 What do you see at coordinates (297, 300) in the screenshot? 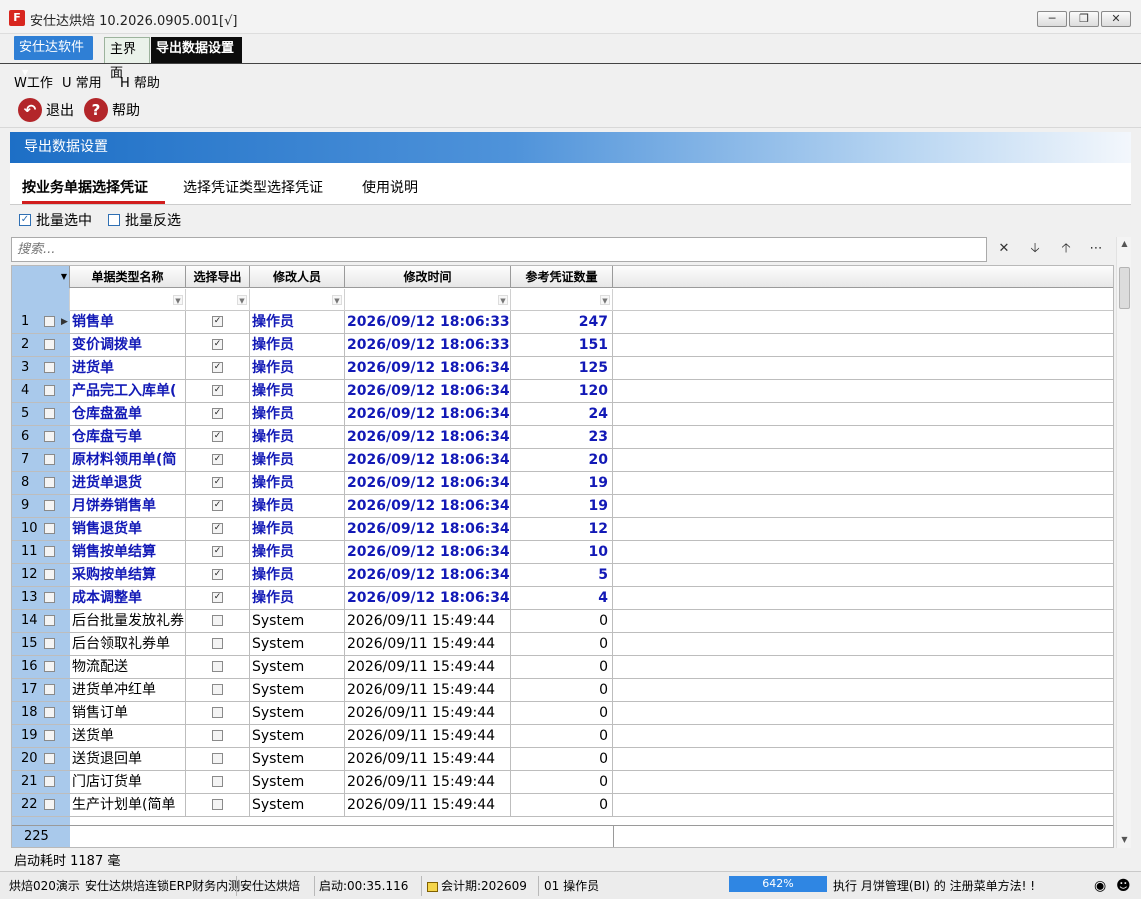
I see `filter-modified-by: ▼` at bounding box center [297, 300].